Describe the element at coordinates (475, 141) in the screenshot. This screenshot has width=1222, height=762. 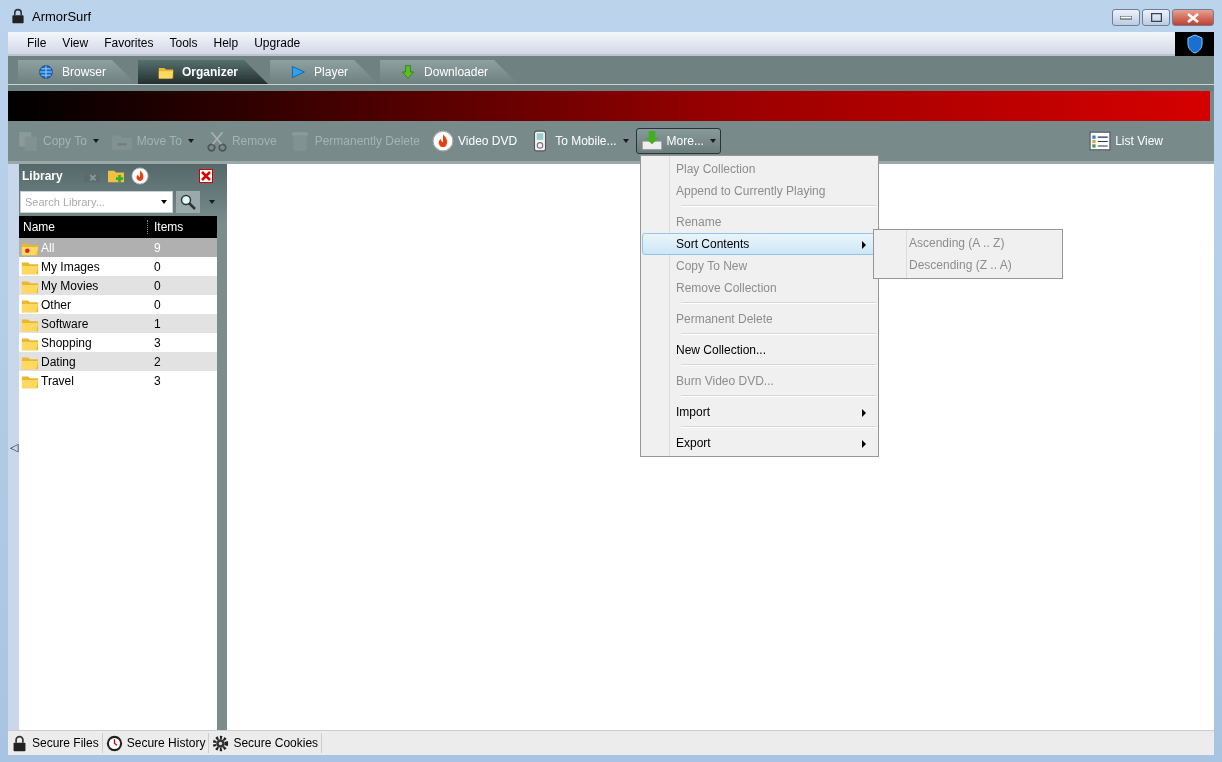
I see `toolbar-button: Video DVD` at that location.